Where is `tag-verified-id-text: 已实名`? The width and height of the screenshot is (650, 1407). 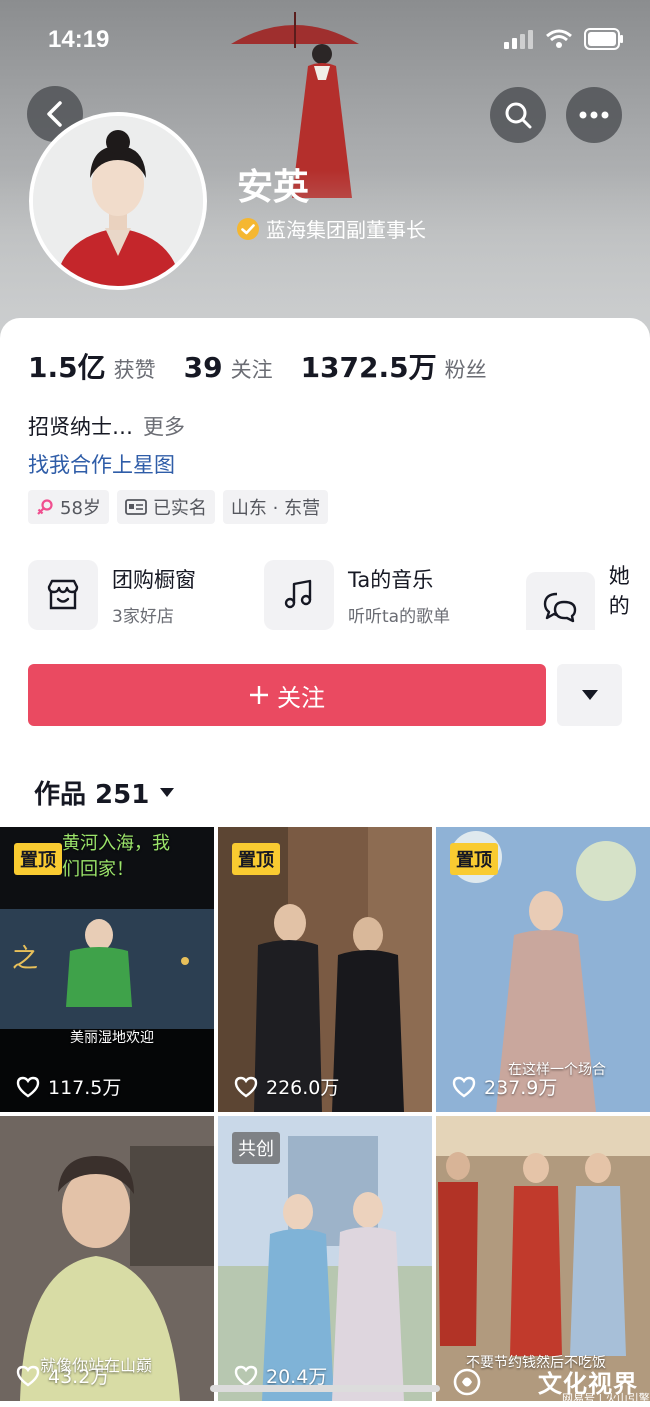 tag-verified-id-text: 已实名 is located at coordinates (179, 508).